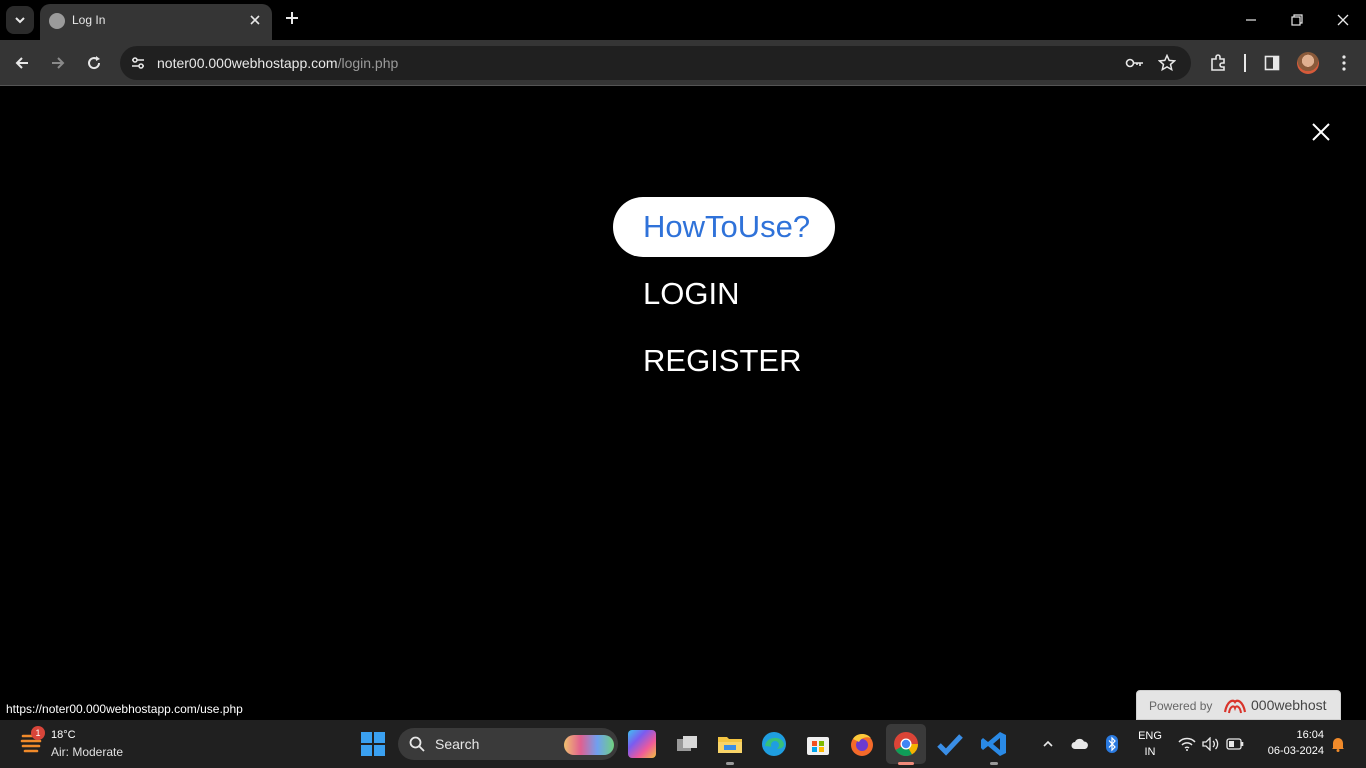  What do you see at coordinates (247, 63) in the screenshot?
I see `url-domain: noter00.000webhostapp.com` at bounding box center [247, 63].